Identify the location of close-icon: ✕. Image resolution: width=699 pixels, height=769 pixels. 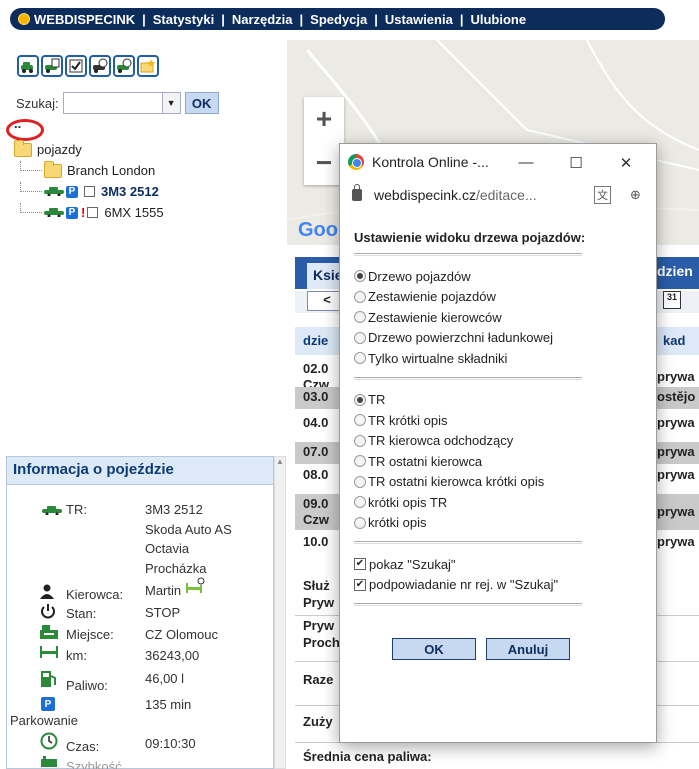
(626, 163).